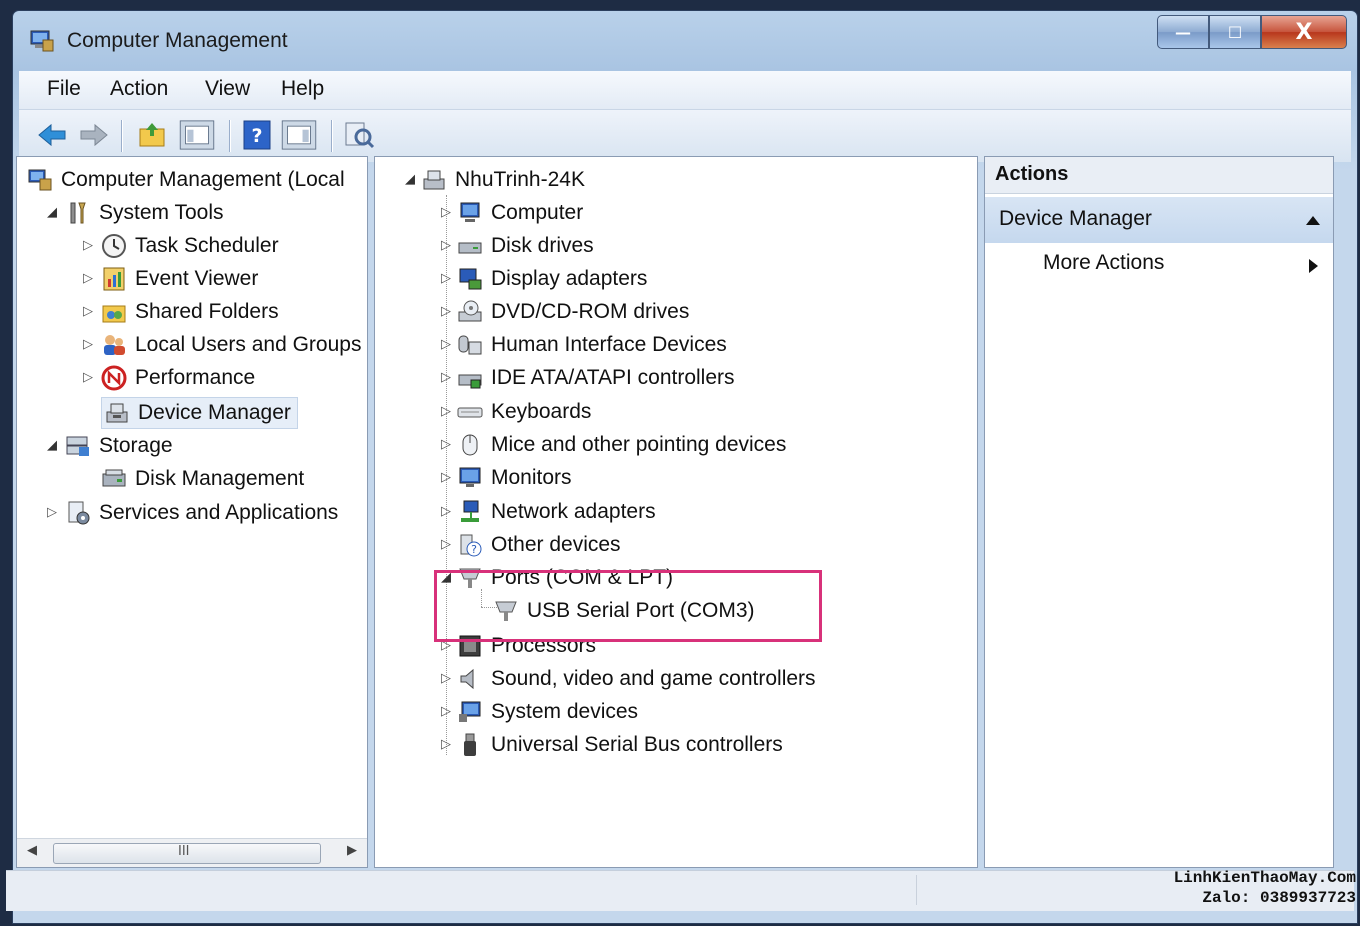 This screenshot has height=926, width=1360. What do you see at coordinates (187, 853) in the screenshot?
I see `scroll-thumb: III` at bounding box center [187, 853].